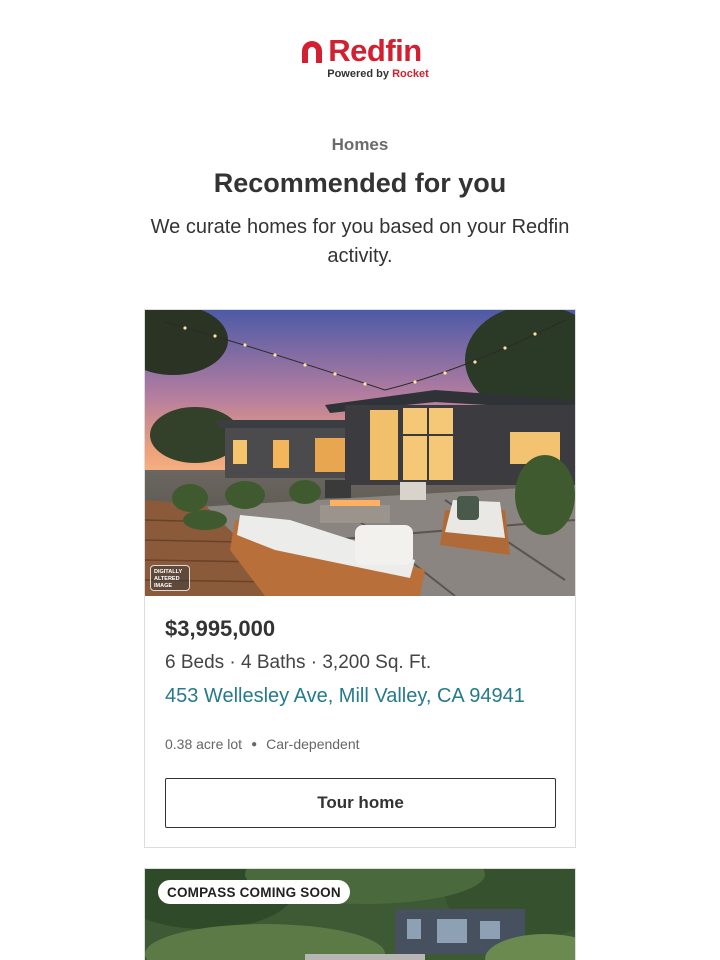 Image resolution: width=720 pixels, height=960 pixels. What do you see at coordinates (262, 744) in the screenshot?
I see `listing-meta: 0.38 acre lot ● Car-dependent` at bounding box center [262, 744].